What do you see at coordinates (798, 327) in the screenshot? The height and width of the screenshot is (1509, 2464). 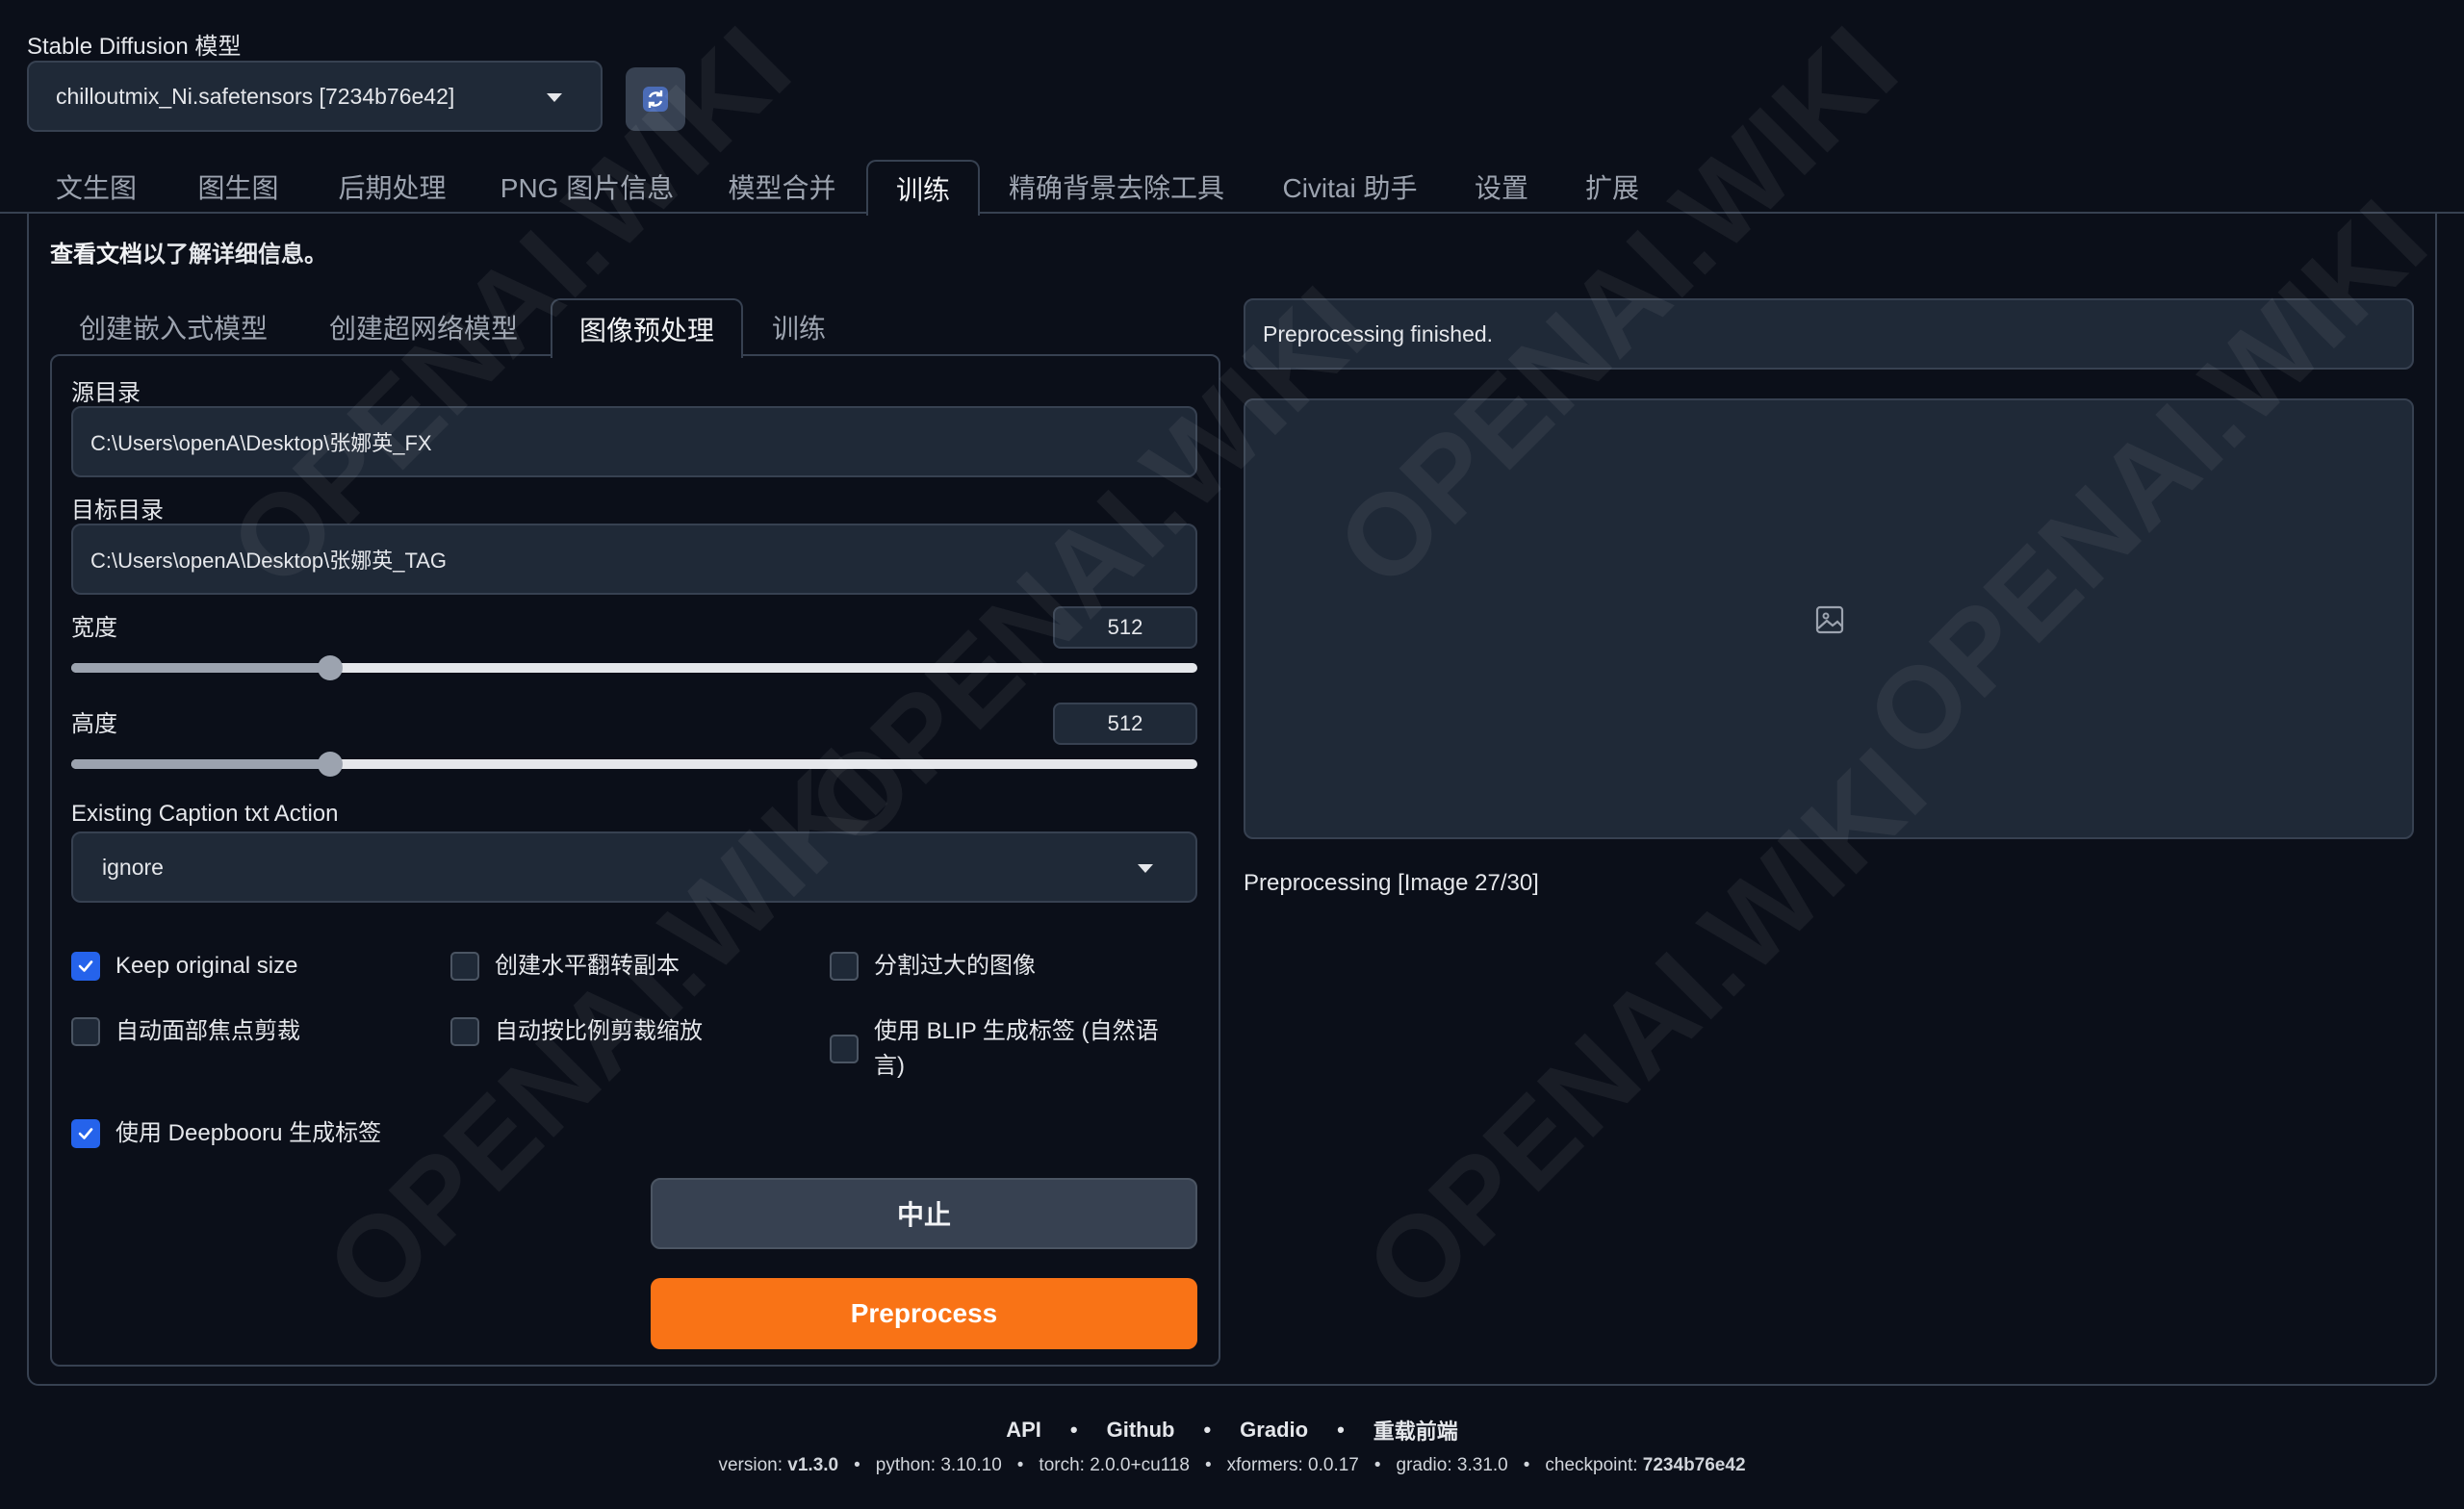 I see `subtab-train: 训练` at bounding box center [798, 327].